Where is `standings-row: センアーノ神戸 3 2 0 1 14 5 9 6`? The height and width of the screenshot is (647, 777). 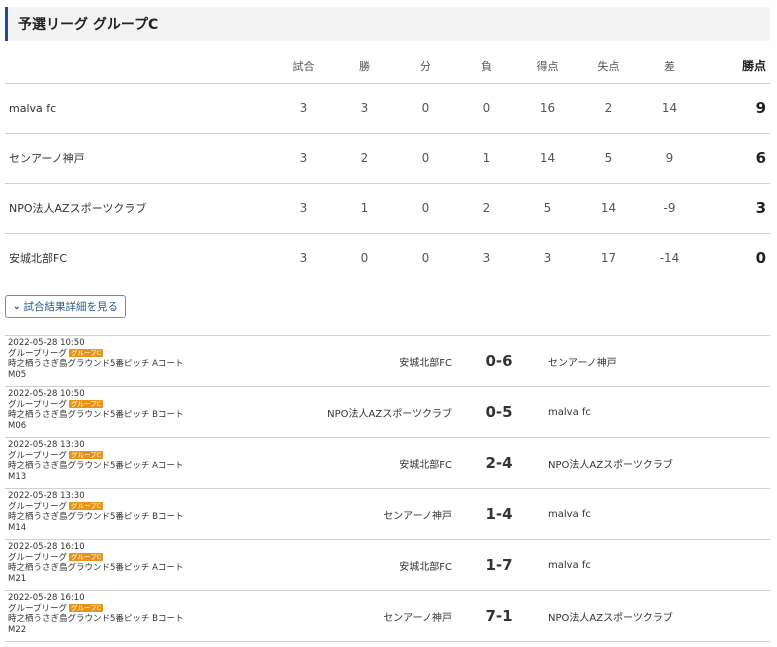
standings-row: センアーノ神戸 3 2 0 1 14 5 9 6 is located at coordinates (387, 158).